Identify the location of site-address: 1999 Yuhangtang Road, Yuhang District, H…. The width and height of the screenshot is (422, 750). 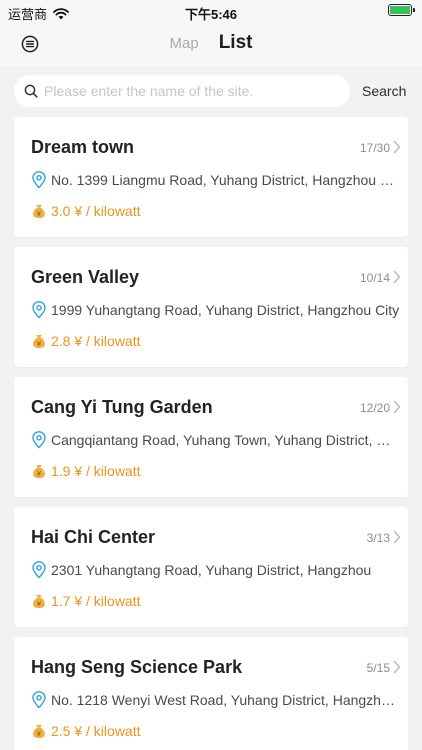
(225, 310).